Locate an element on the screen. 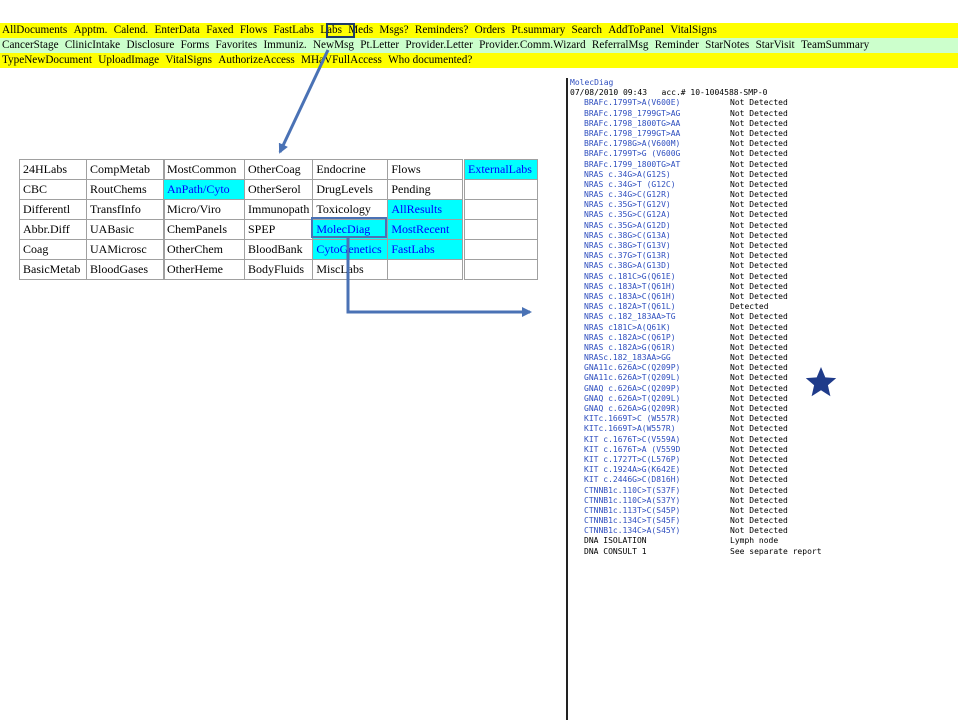  nav-link-reminder: Reminder is located at coordinates (677, 45).